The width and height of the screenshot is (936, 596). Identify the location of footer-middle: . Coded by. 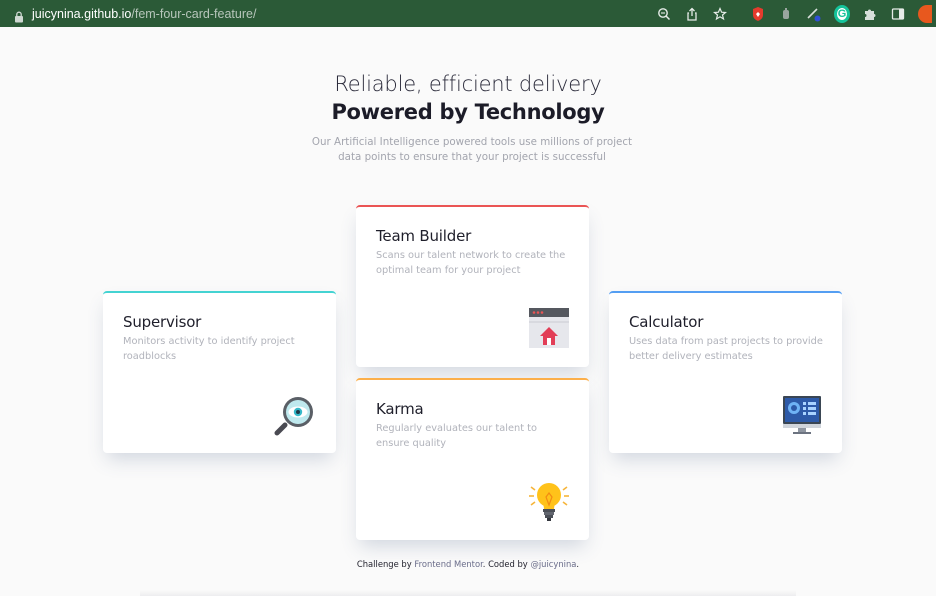
(506, 564).